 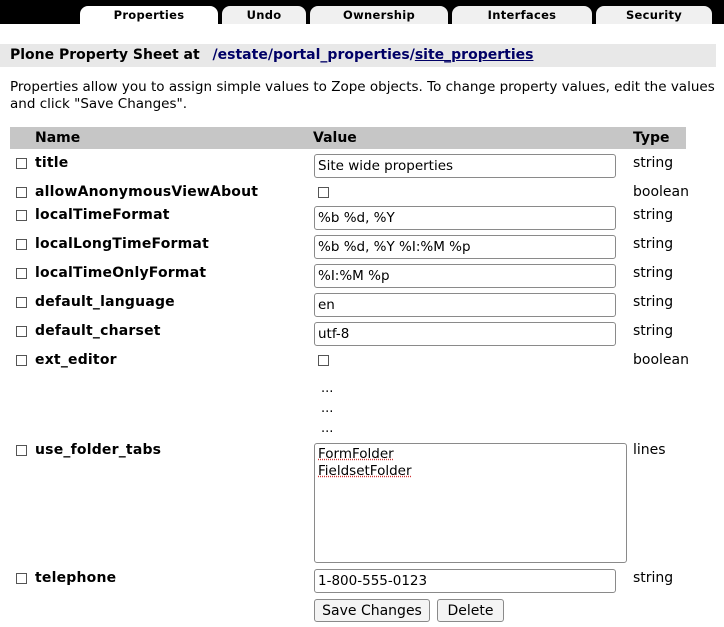 What do you see at coordinates (341, 55) in the screenshot?
I see `breadcrumb-portal-properties: portal_properties` at bounding box center [341, 55].